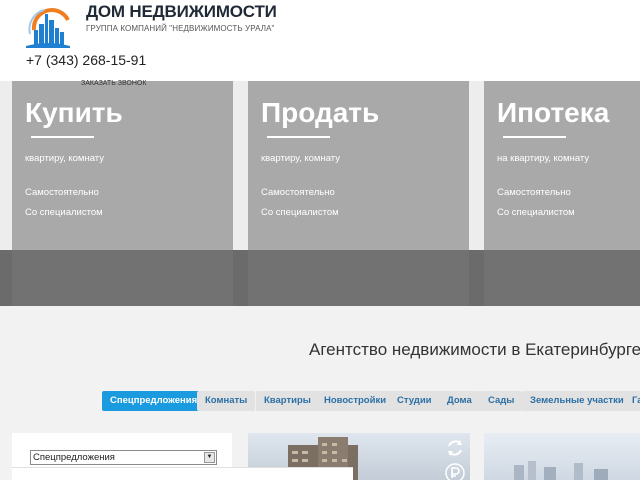 This screenshot has width=640, height=480. What do you see at coordinates (182, 473) in the screenshot?
I see `select-dropdown-strip` at bounding box center [182, 473].